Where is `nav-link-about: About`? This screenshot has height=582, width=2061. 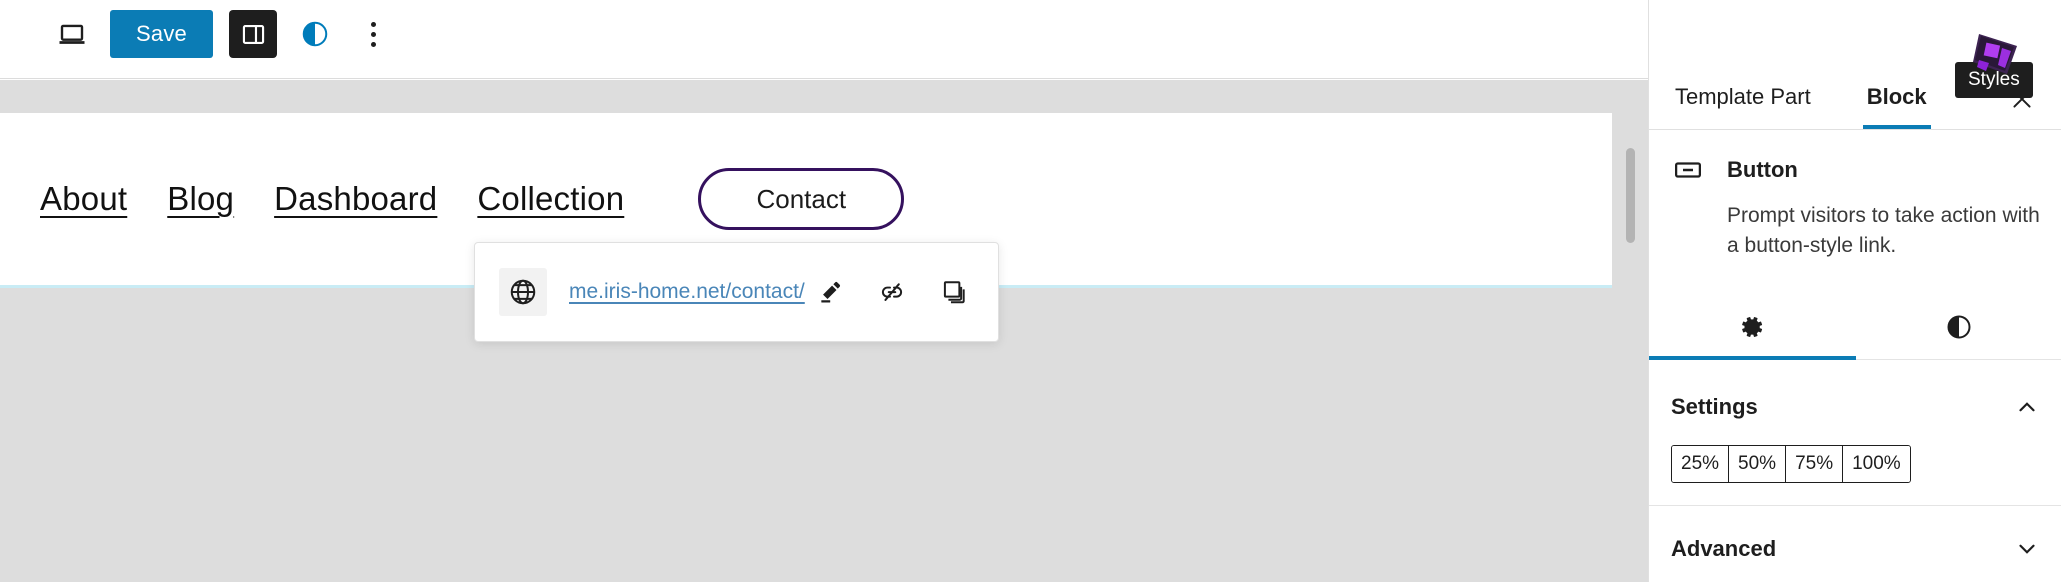 nav-link-about: About is located at coordinates (83, 199).